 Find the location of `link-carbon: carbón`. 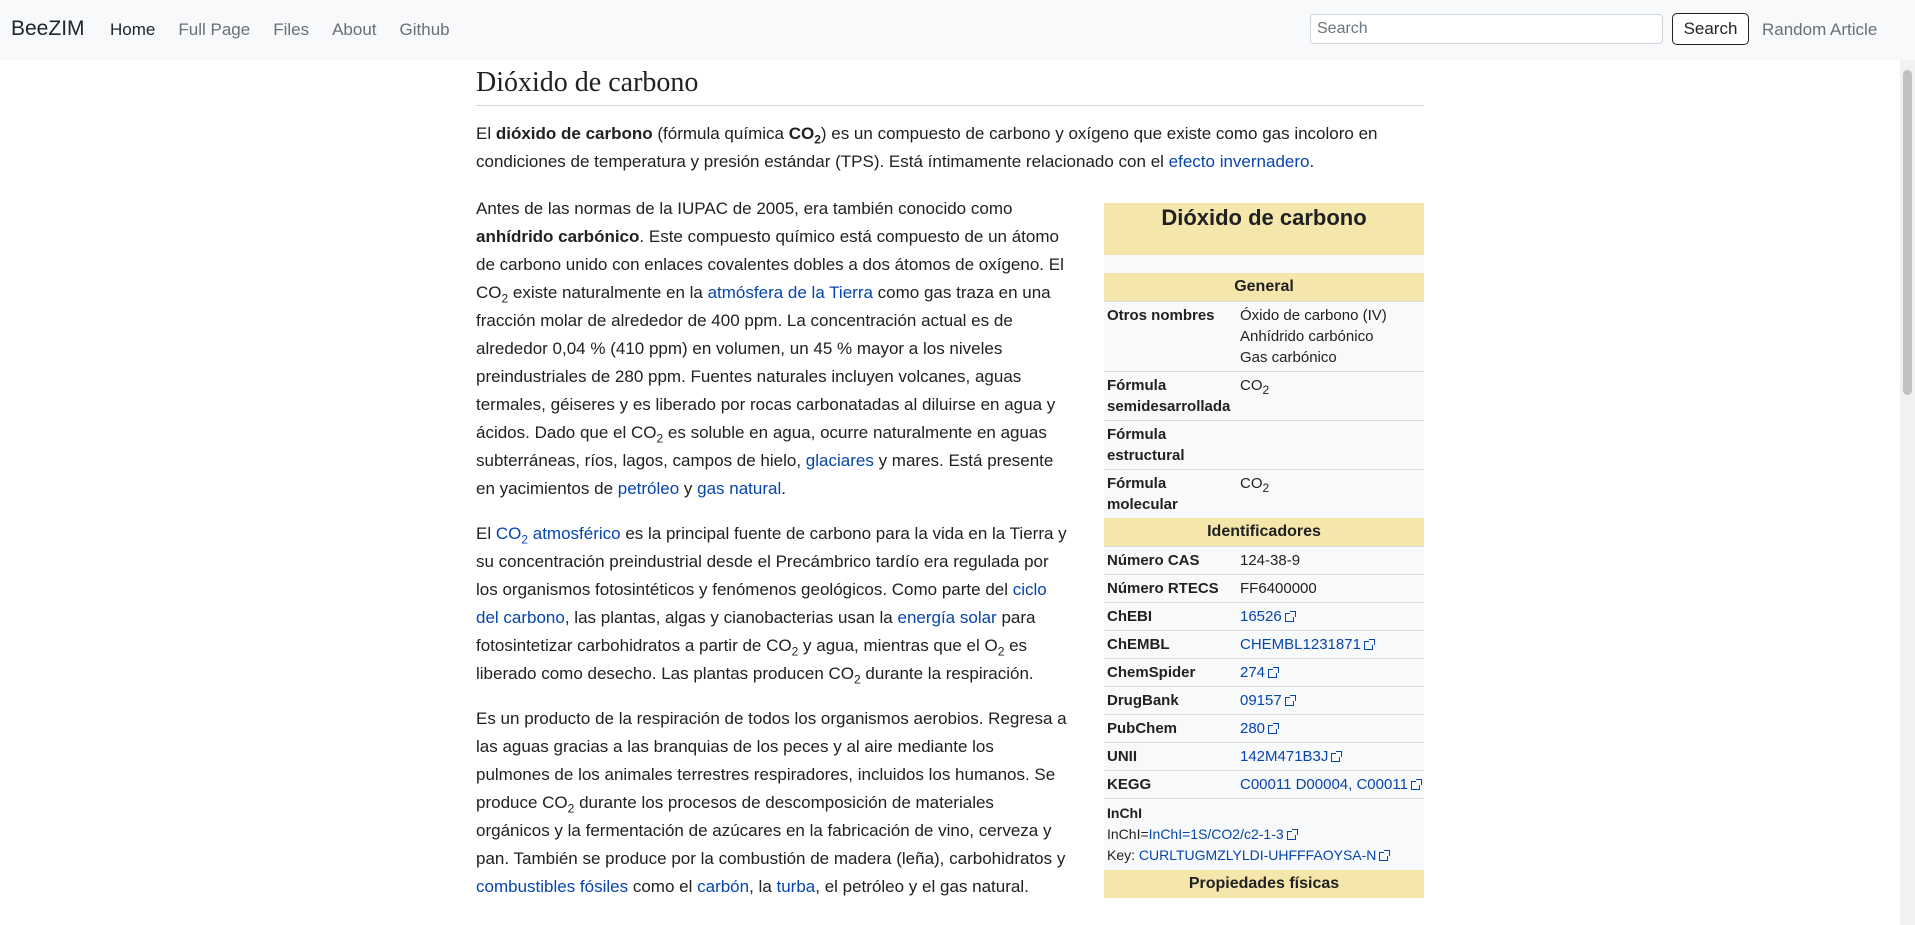

link-carbon: carbón is located at coordinates (723, 886).